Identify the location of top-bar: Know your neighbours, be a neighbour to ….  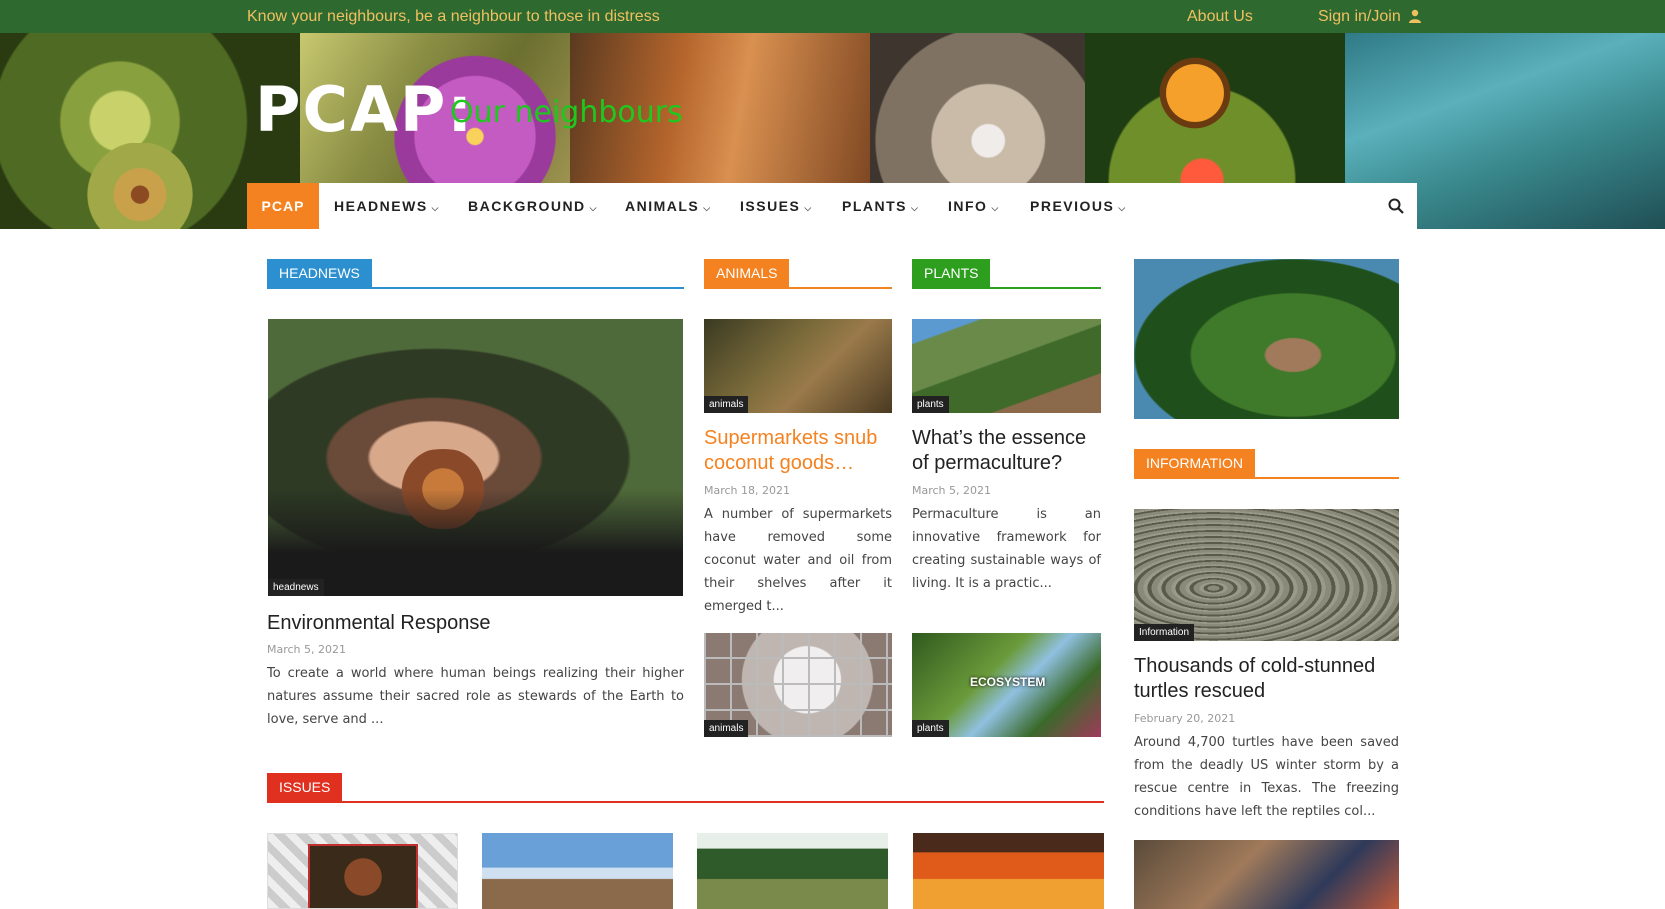
(832, 16).